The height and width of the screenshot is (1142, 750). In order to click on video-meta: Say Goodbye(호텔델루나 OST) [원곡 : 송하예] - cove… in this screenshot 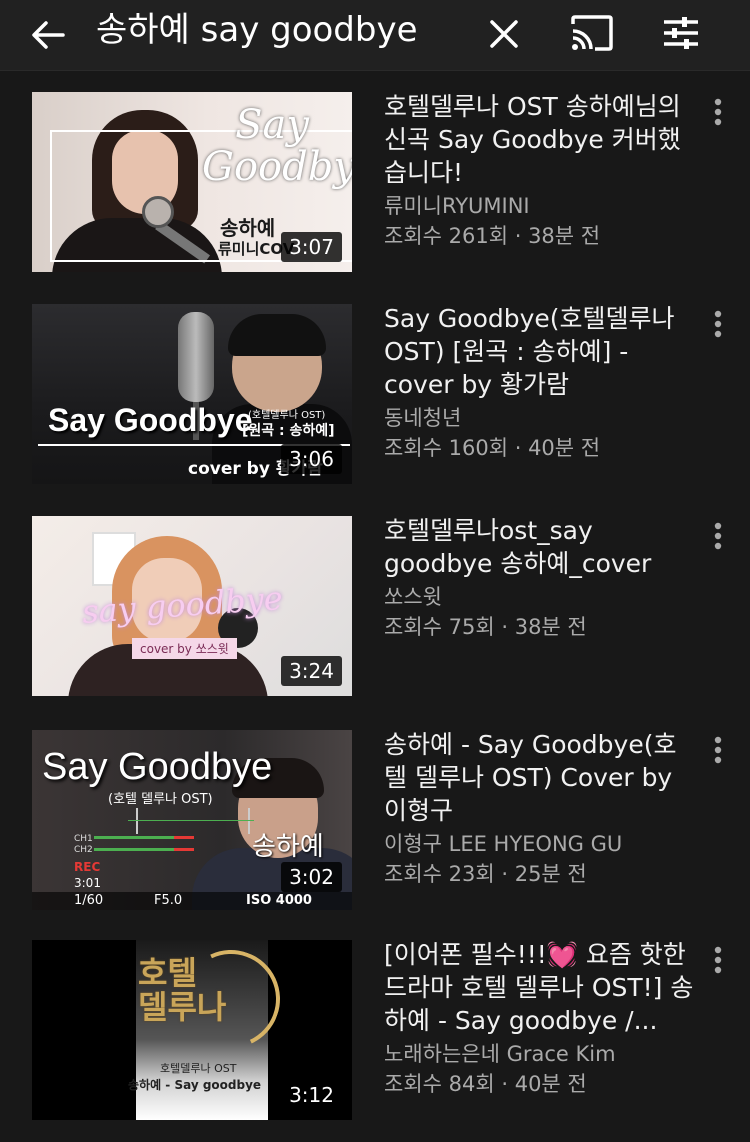, I will do `click(539, 382)`.